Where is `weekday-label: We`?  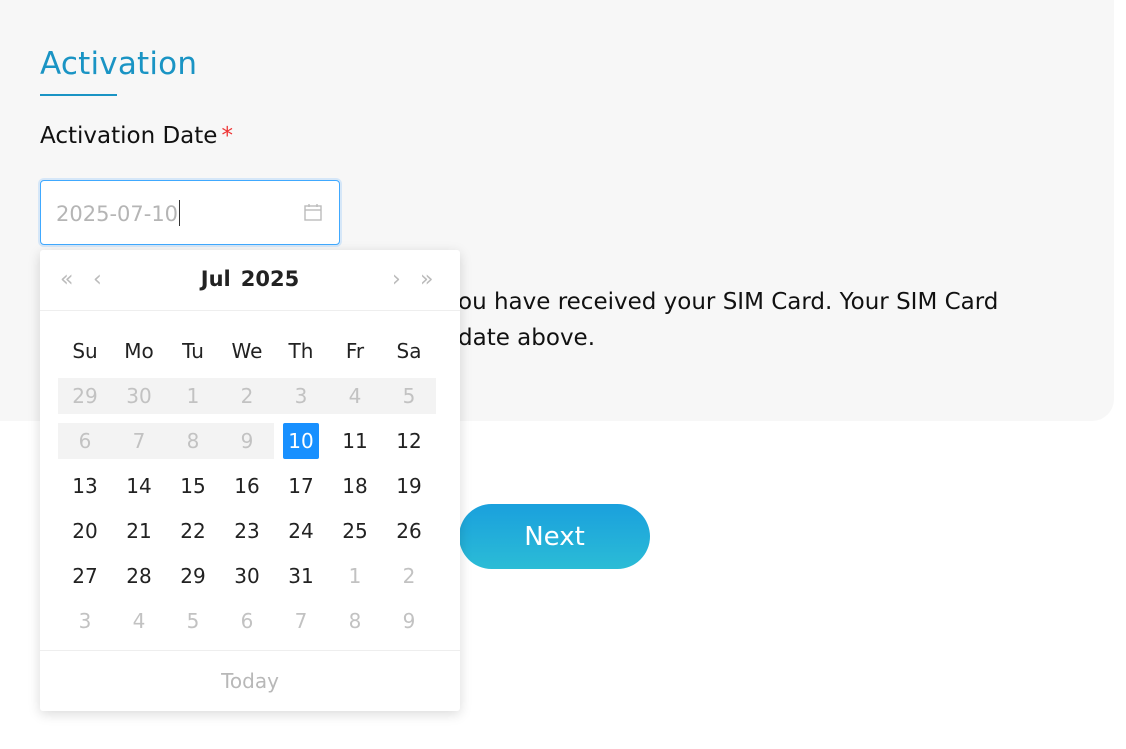 weekday-label: We is located at coordinates (247, 350).